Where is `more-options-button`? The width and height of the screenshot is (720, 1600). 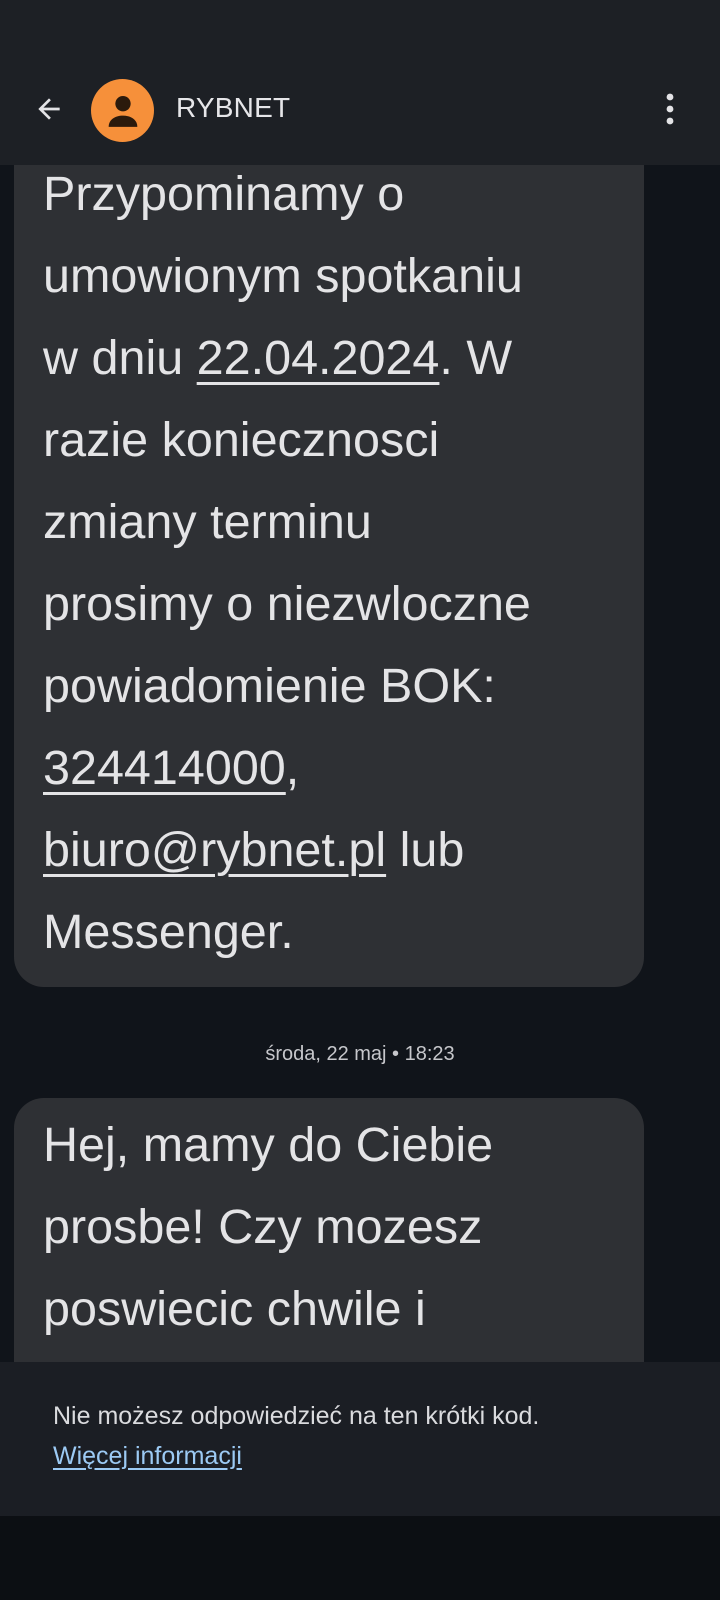
more-options-button is located at coordinates (670, 109).